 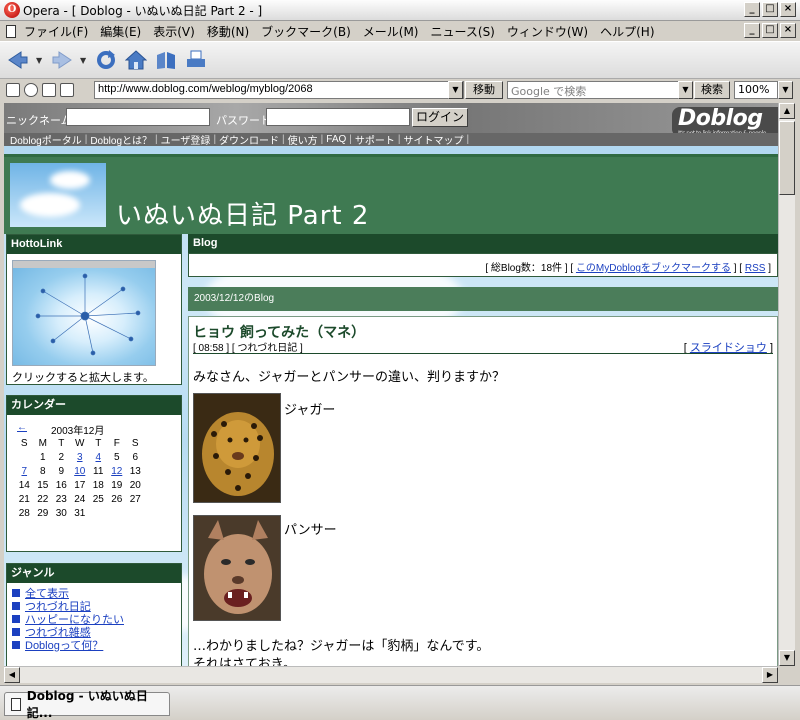 What do you see at coordinates (434, 139) in the screenshot?
I see `nav-sitemap: サイトマップ` at bounding box center [434, 139].